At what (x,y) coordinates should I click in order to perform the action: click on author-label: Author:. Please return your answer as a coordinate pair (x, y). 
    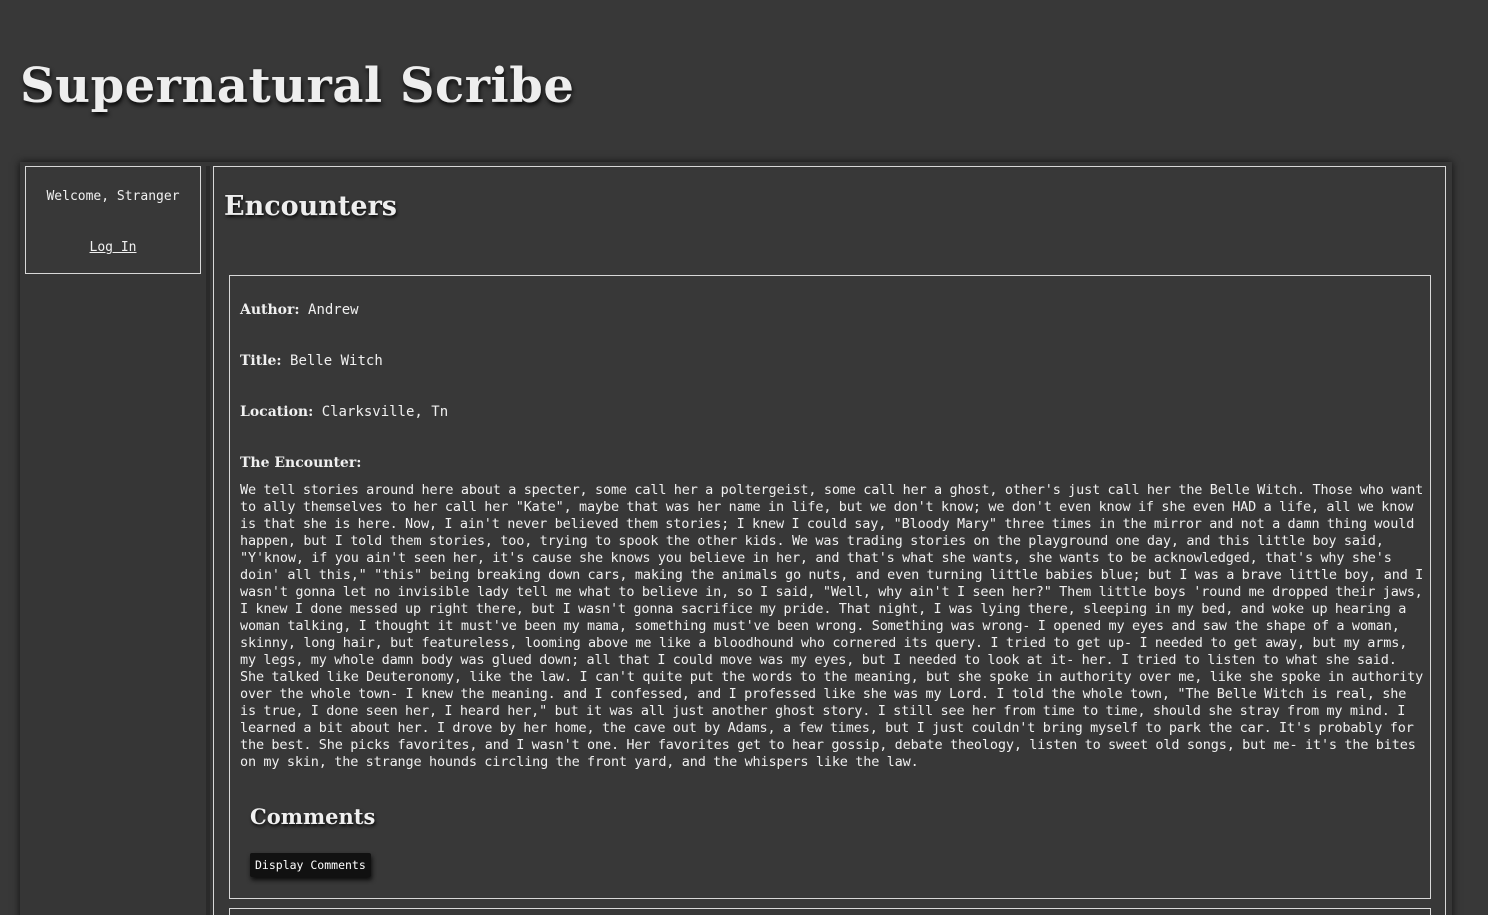
    Looking at the image, I should click on (270, 310).